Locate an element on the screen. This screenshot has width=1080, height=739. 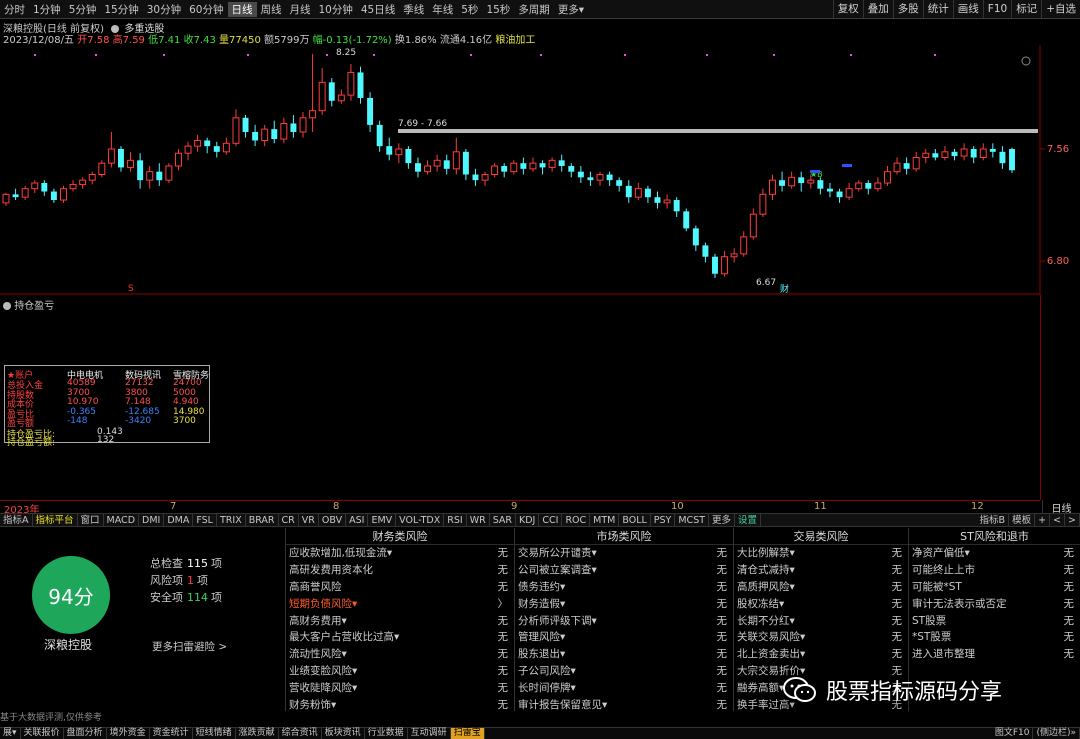
bottom-tab: 短线情绪 is located at coordinates (214, 733).